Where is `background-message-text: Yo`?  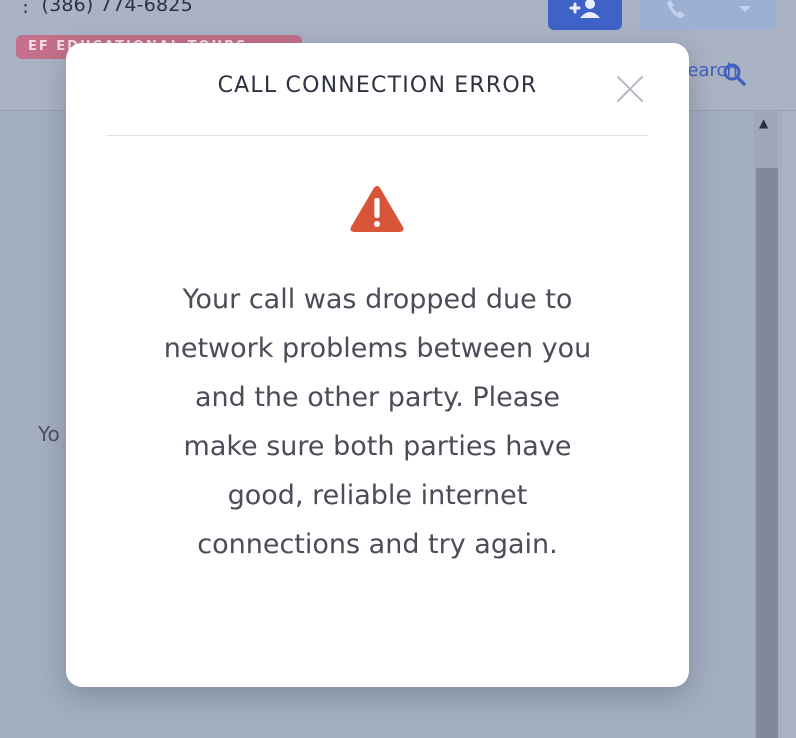 background-message-text: Yo is located at coordinates (49, 434).